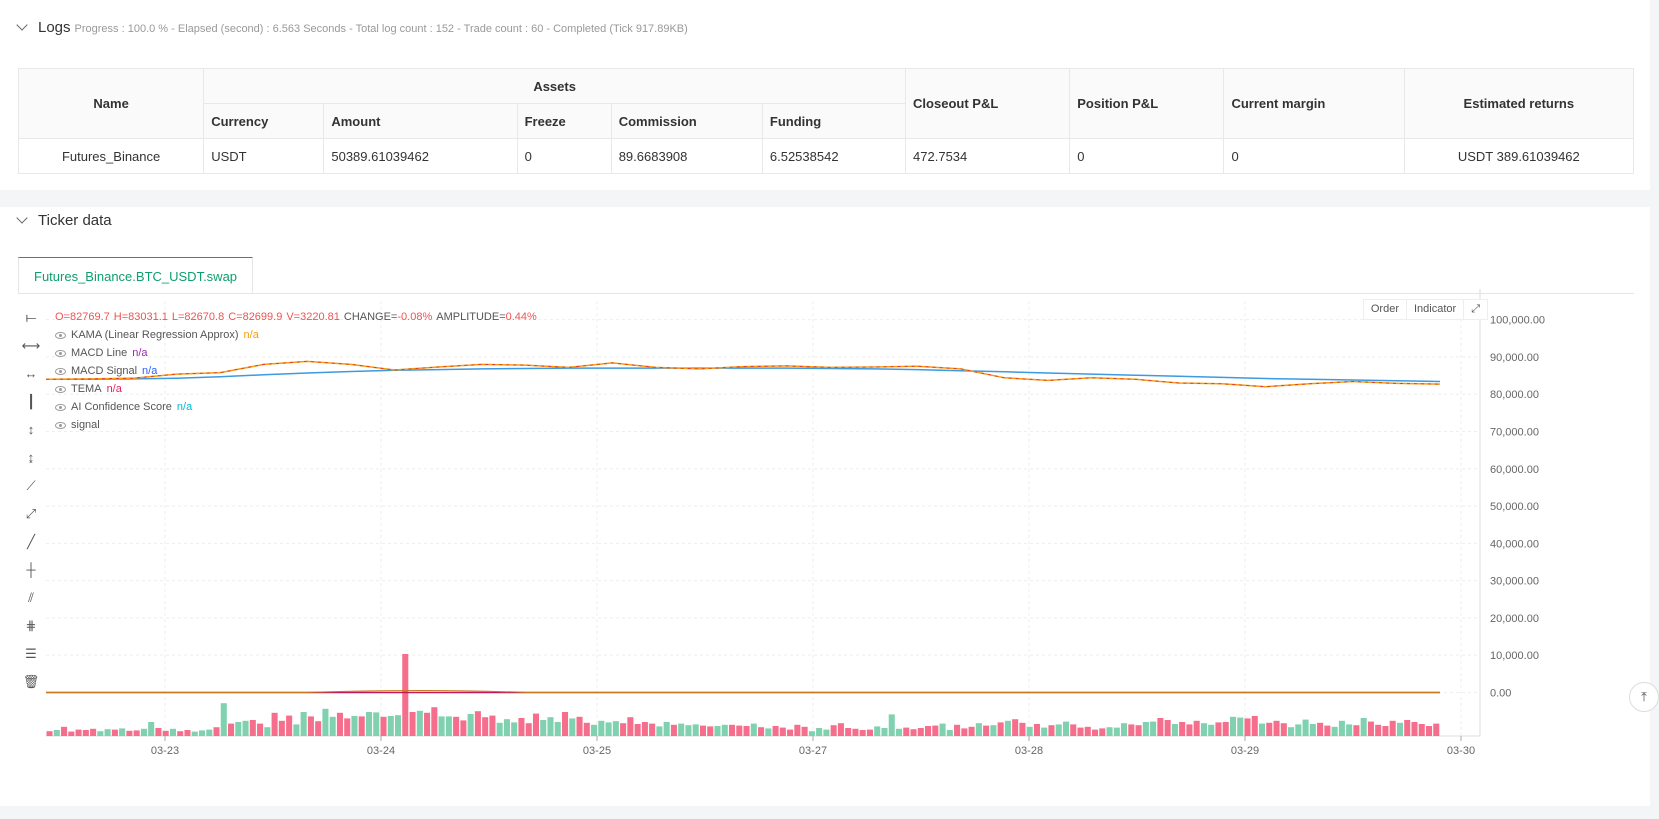  I want to click on legend-item: MACD Line n/a, so click(298, 353).